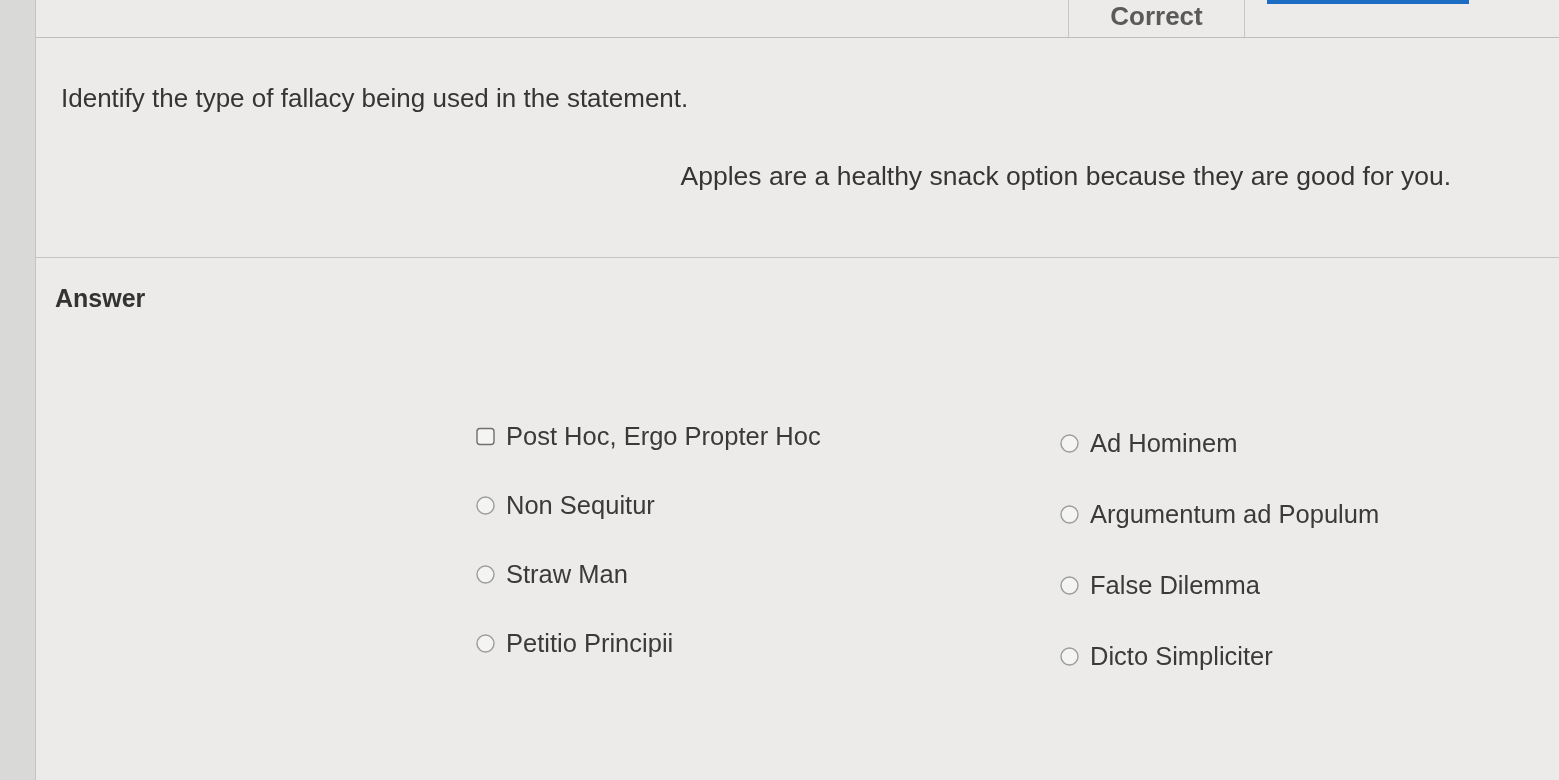 The width and height of the screenshot is (1559, 780). What do you see at coordinates (1065, 176) in the screenshot?
I see `question-statement: Apples are a healthy snack option because they are good for you.` at bounding box center [1065, 176].